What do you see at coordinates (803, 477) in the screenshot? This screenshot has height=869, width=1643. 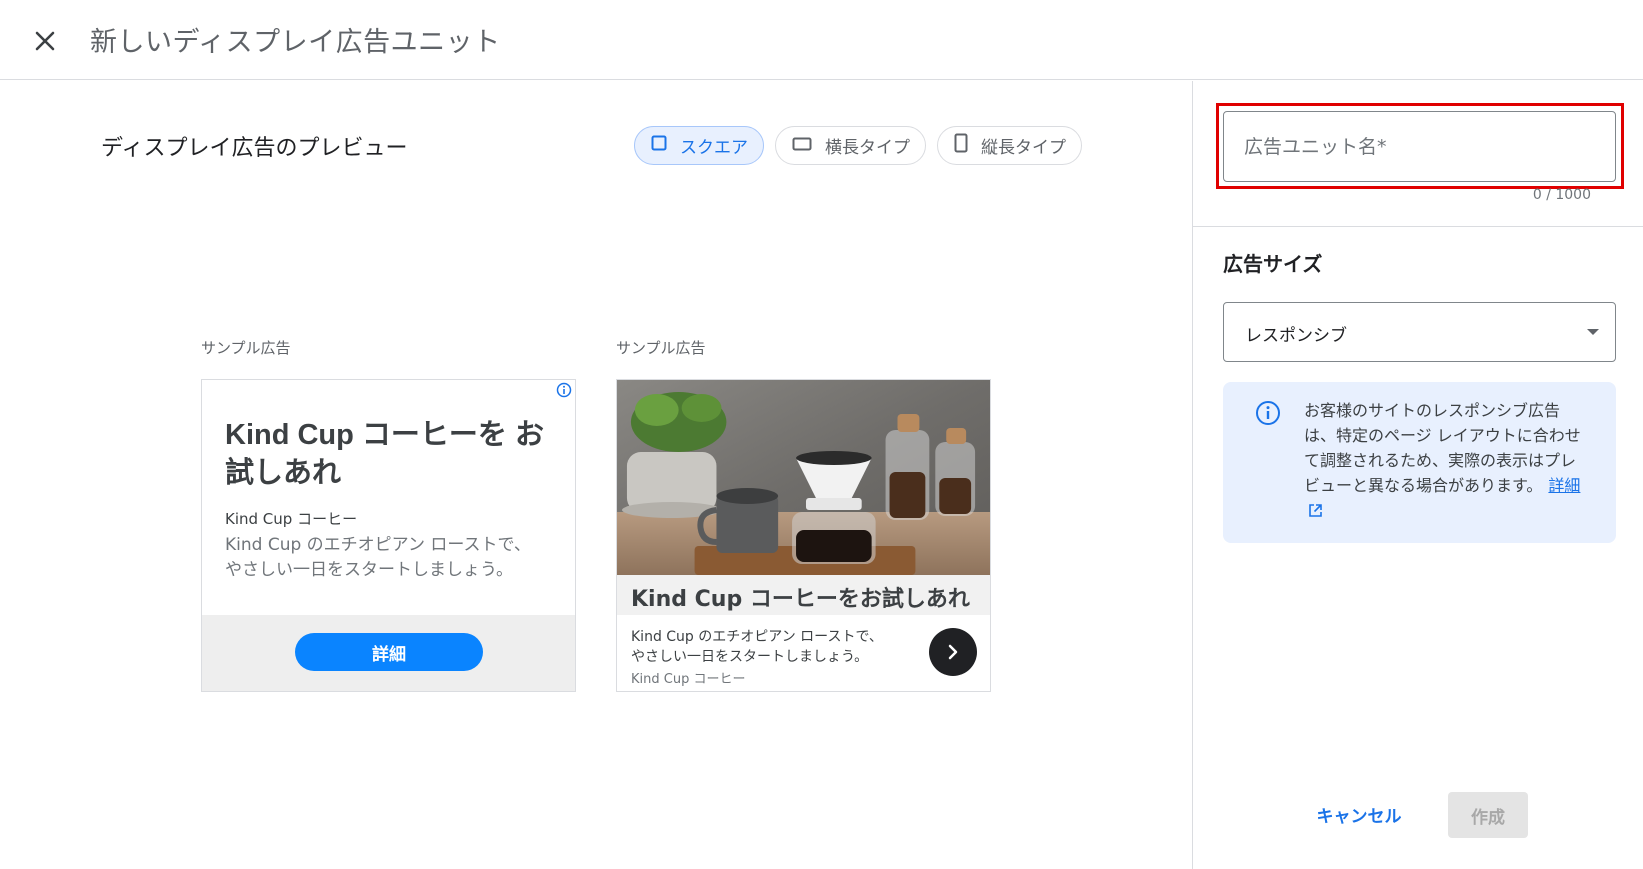 I see `coffee-photo` at bounding box center [803, 477].